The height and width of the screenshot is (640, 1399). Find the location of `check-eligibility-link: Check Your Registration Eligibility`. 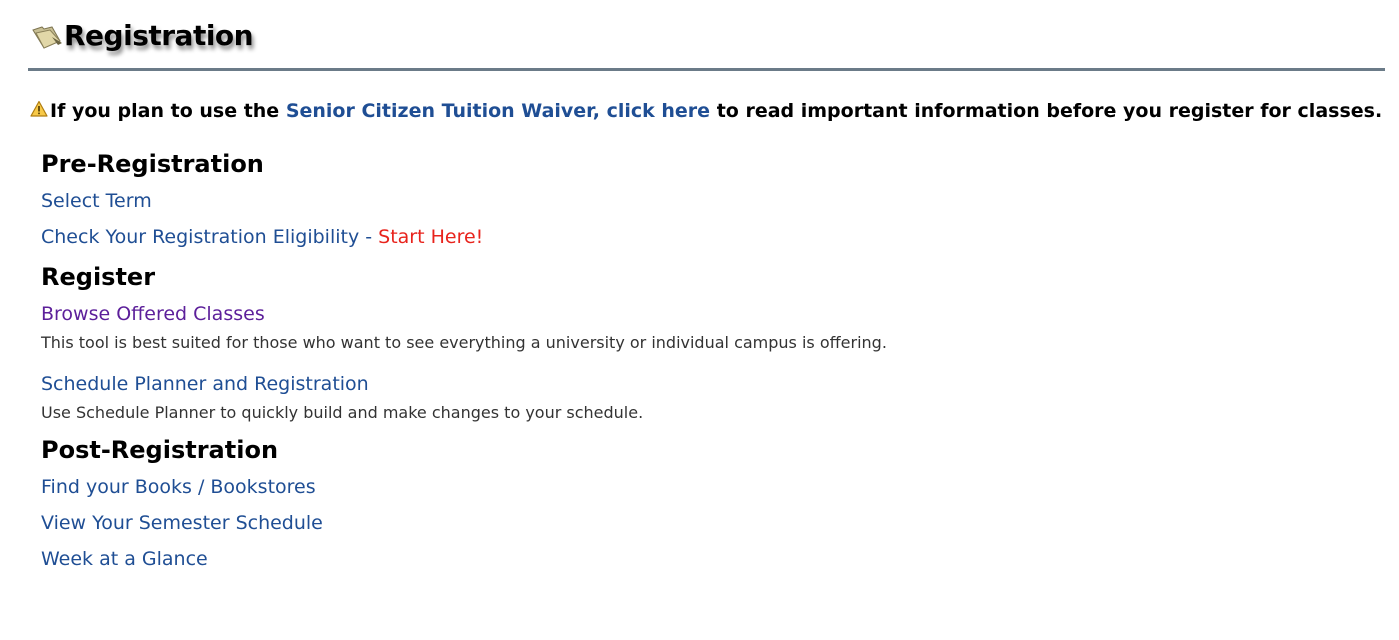

check-eligibility-link: Check Your Registration Eligibility is located at coordinates (200, 237).